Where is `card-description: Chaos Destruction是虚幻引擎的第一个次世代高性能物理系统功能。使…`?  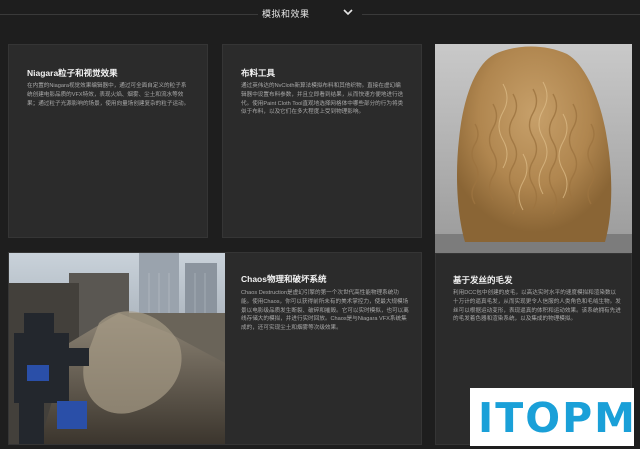 card-description: Chaos Destruction是虚幻引擎的第一个次世代高性能物理系统功能。使… is located at coordinates (325, 311).